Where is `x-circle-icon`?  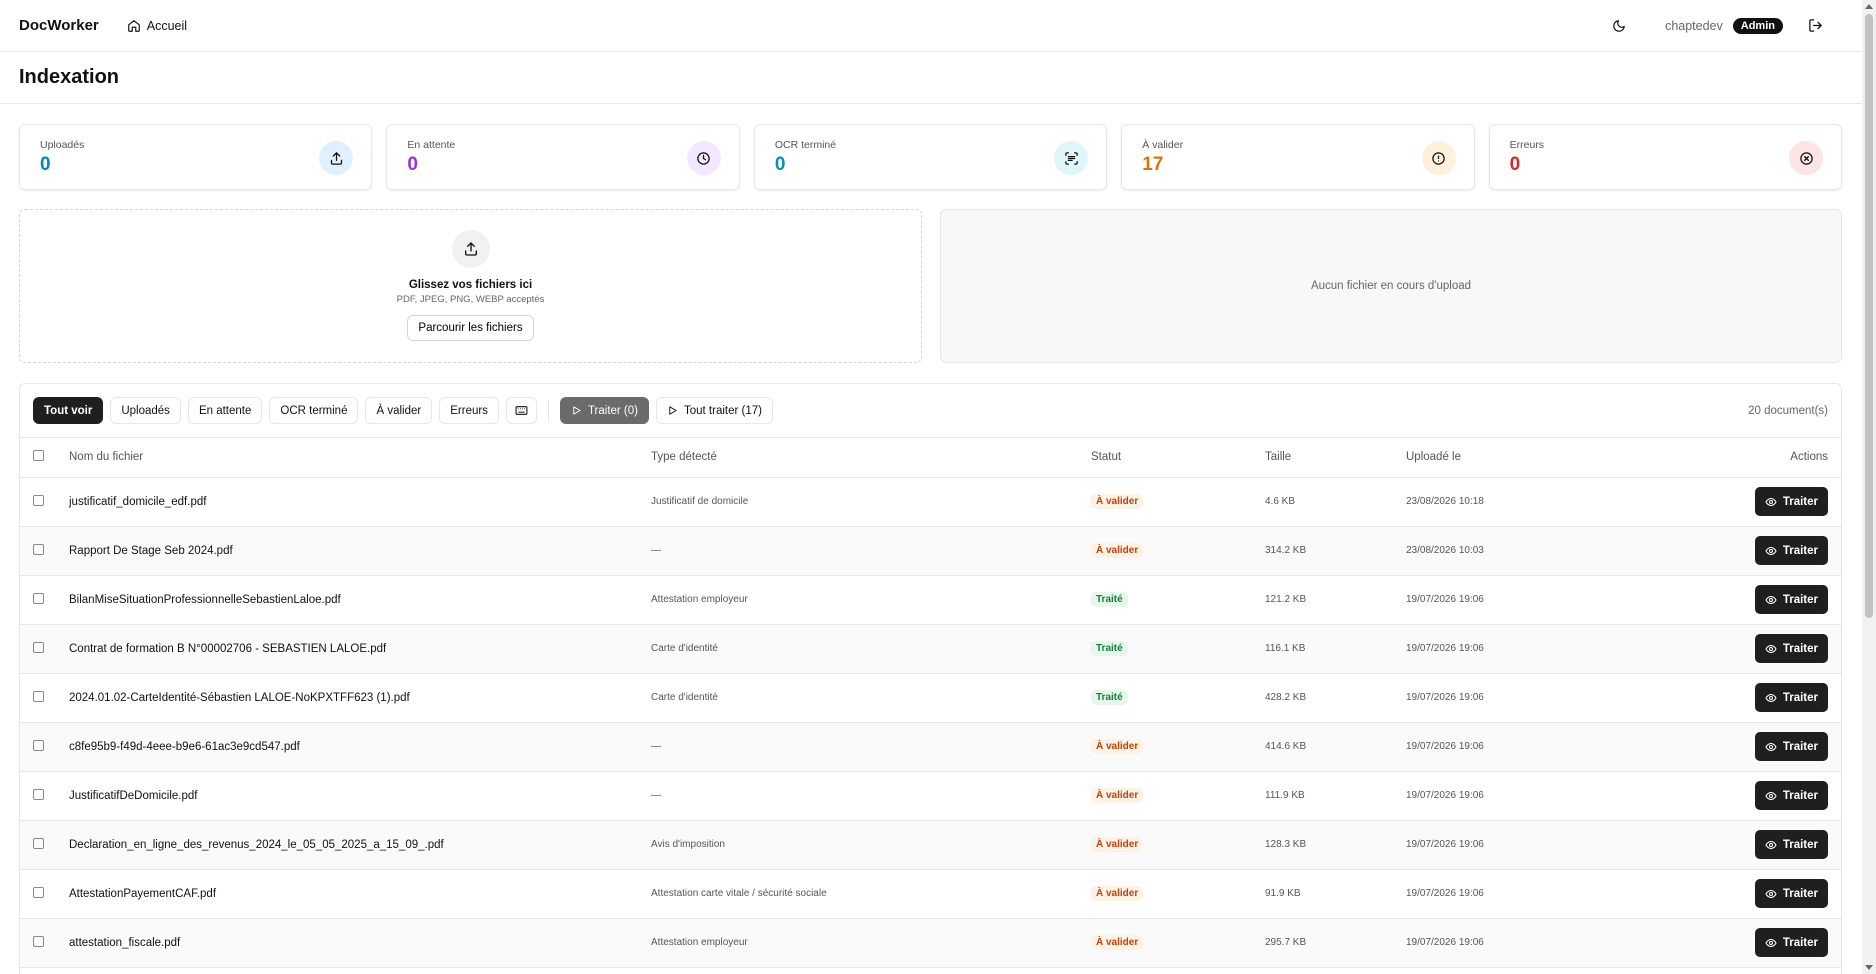
x-circle-icon is located at coordinates (1806, 158).